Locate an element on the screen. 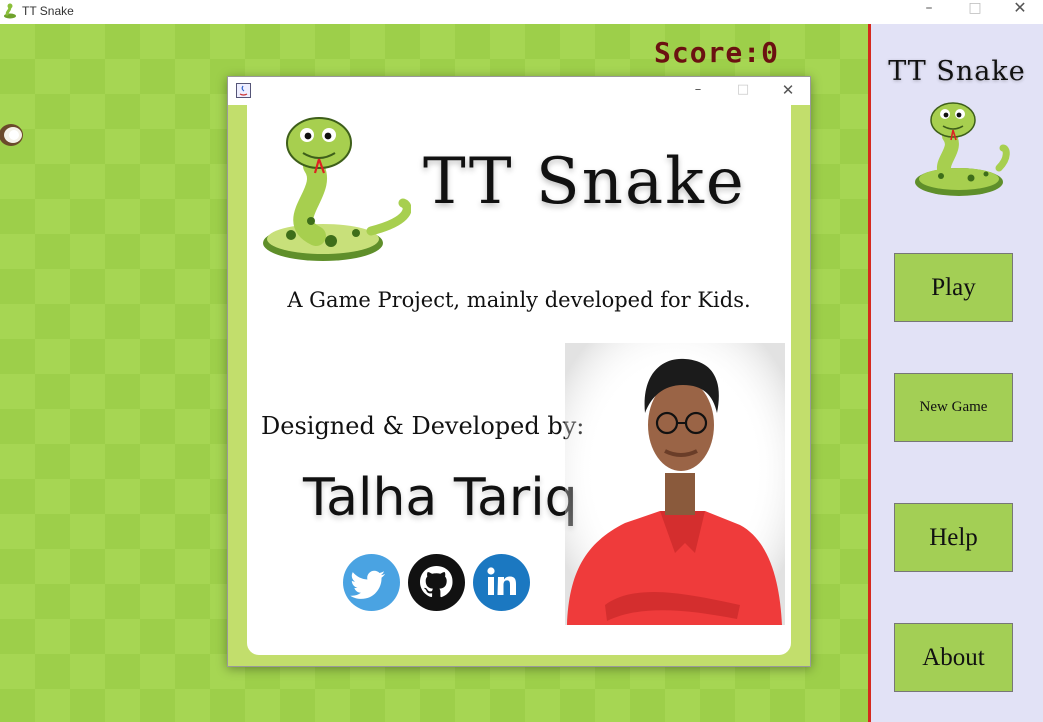  sidebar-title: TT Snake is located at coordinates (957, 71).